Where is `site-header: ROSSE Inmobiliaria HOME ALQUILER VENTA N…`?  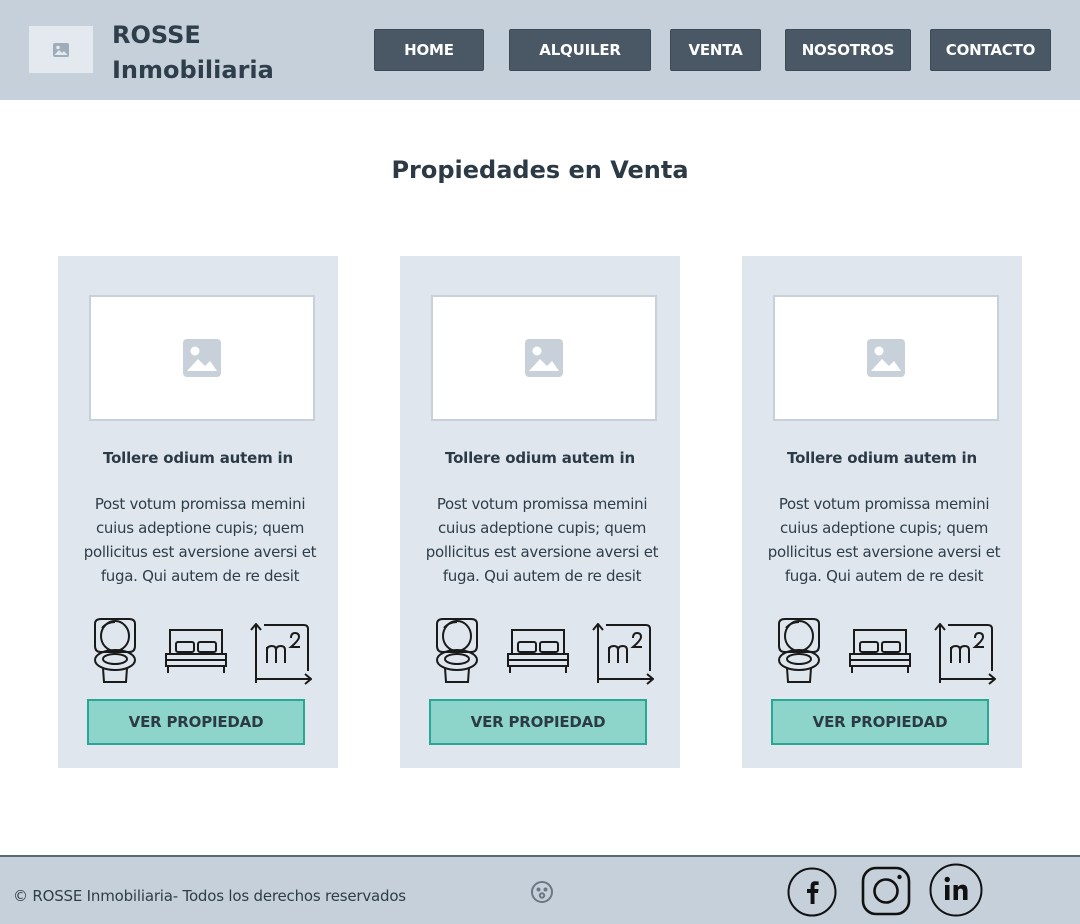
site-header: ROSSE Inmobiliaria HOME ALQUILER VENTA N… is located at coordinates (540, 50).